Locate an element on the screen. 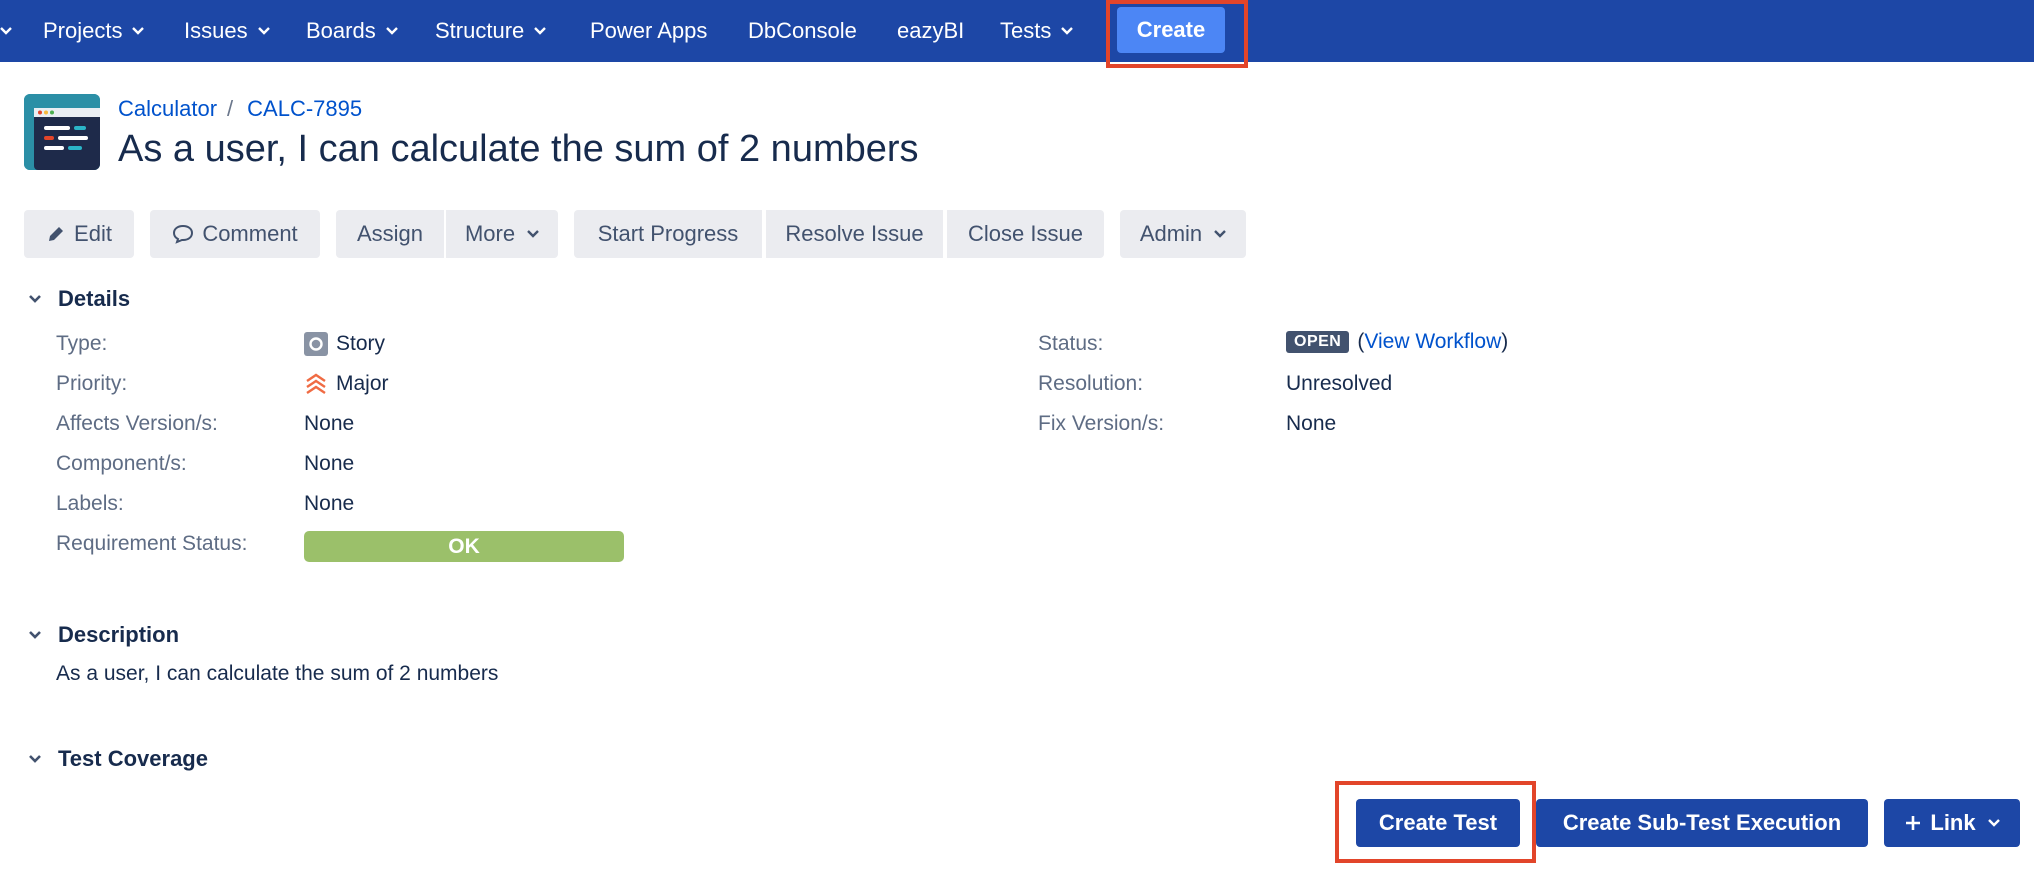 The height and width of the screenshot is (870, 2034). details-section-header: Details is located at coordinates (77, 299).